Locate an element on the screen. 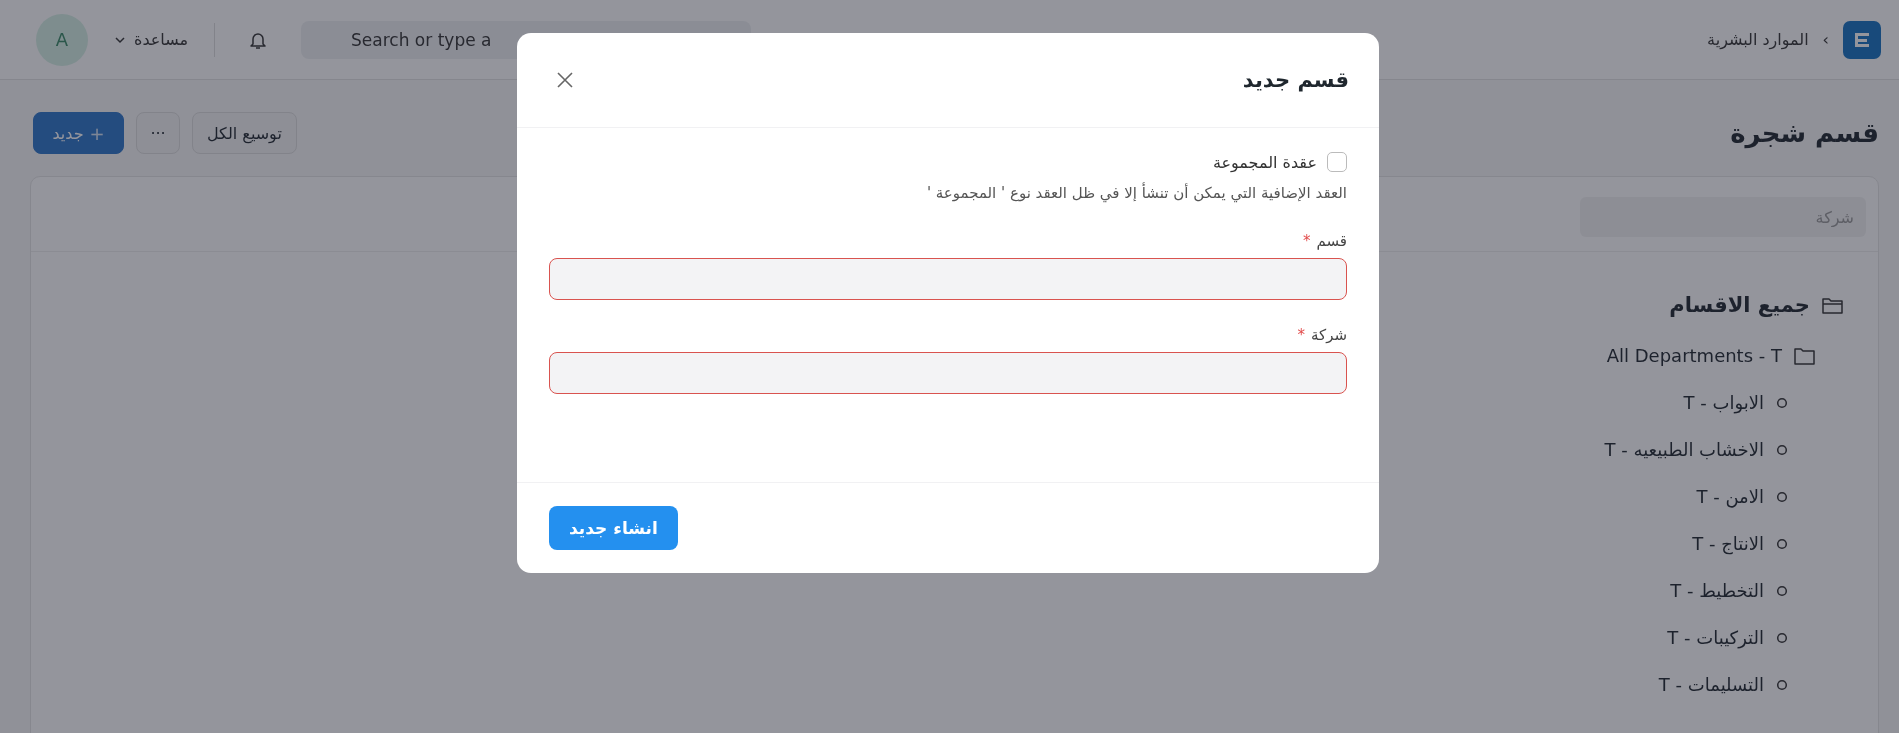 This screenshot has height=733, width=1899. tree-node: جميع الاقسام is located at coordinates (1756, 305).